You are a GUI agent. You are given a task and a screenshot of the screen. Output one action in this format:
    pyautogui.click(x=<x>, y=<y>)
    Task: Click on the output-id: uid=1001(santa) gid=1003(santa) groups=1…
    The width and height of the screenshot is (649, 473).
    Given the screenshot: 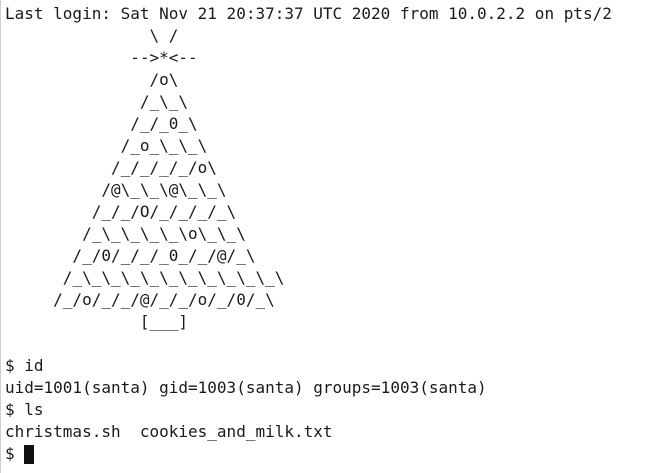 What is the action you would take?
    pyautogui.click(x=246, y=387)
    